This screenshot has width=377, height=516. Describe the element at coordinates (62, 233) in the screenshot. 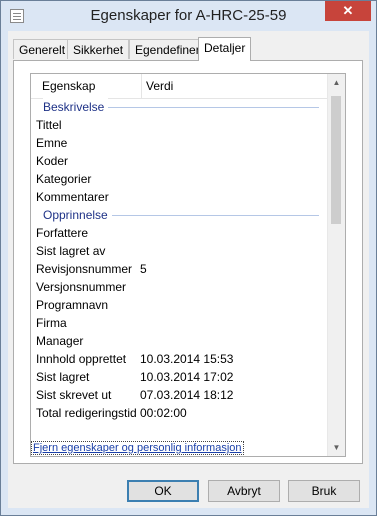

I see `property-name: Forfattere` at that location.